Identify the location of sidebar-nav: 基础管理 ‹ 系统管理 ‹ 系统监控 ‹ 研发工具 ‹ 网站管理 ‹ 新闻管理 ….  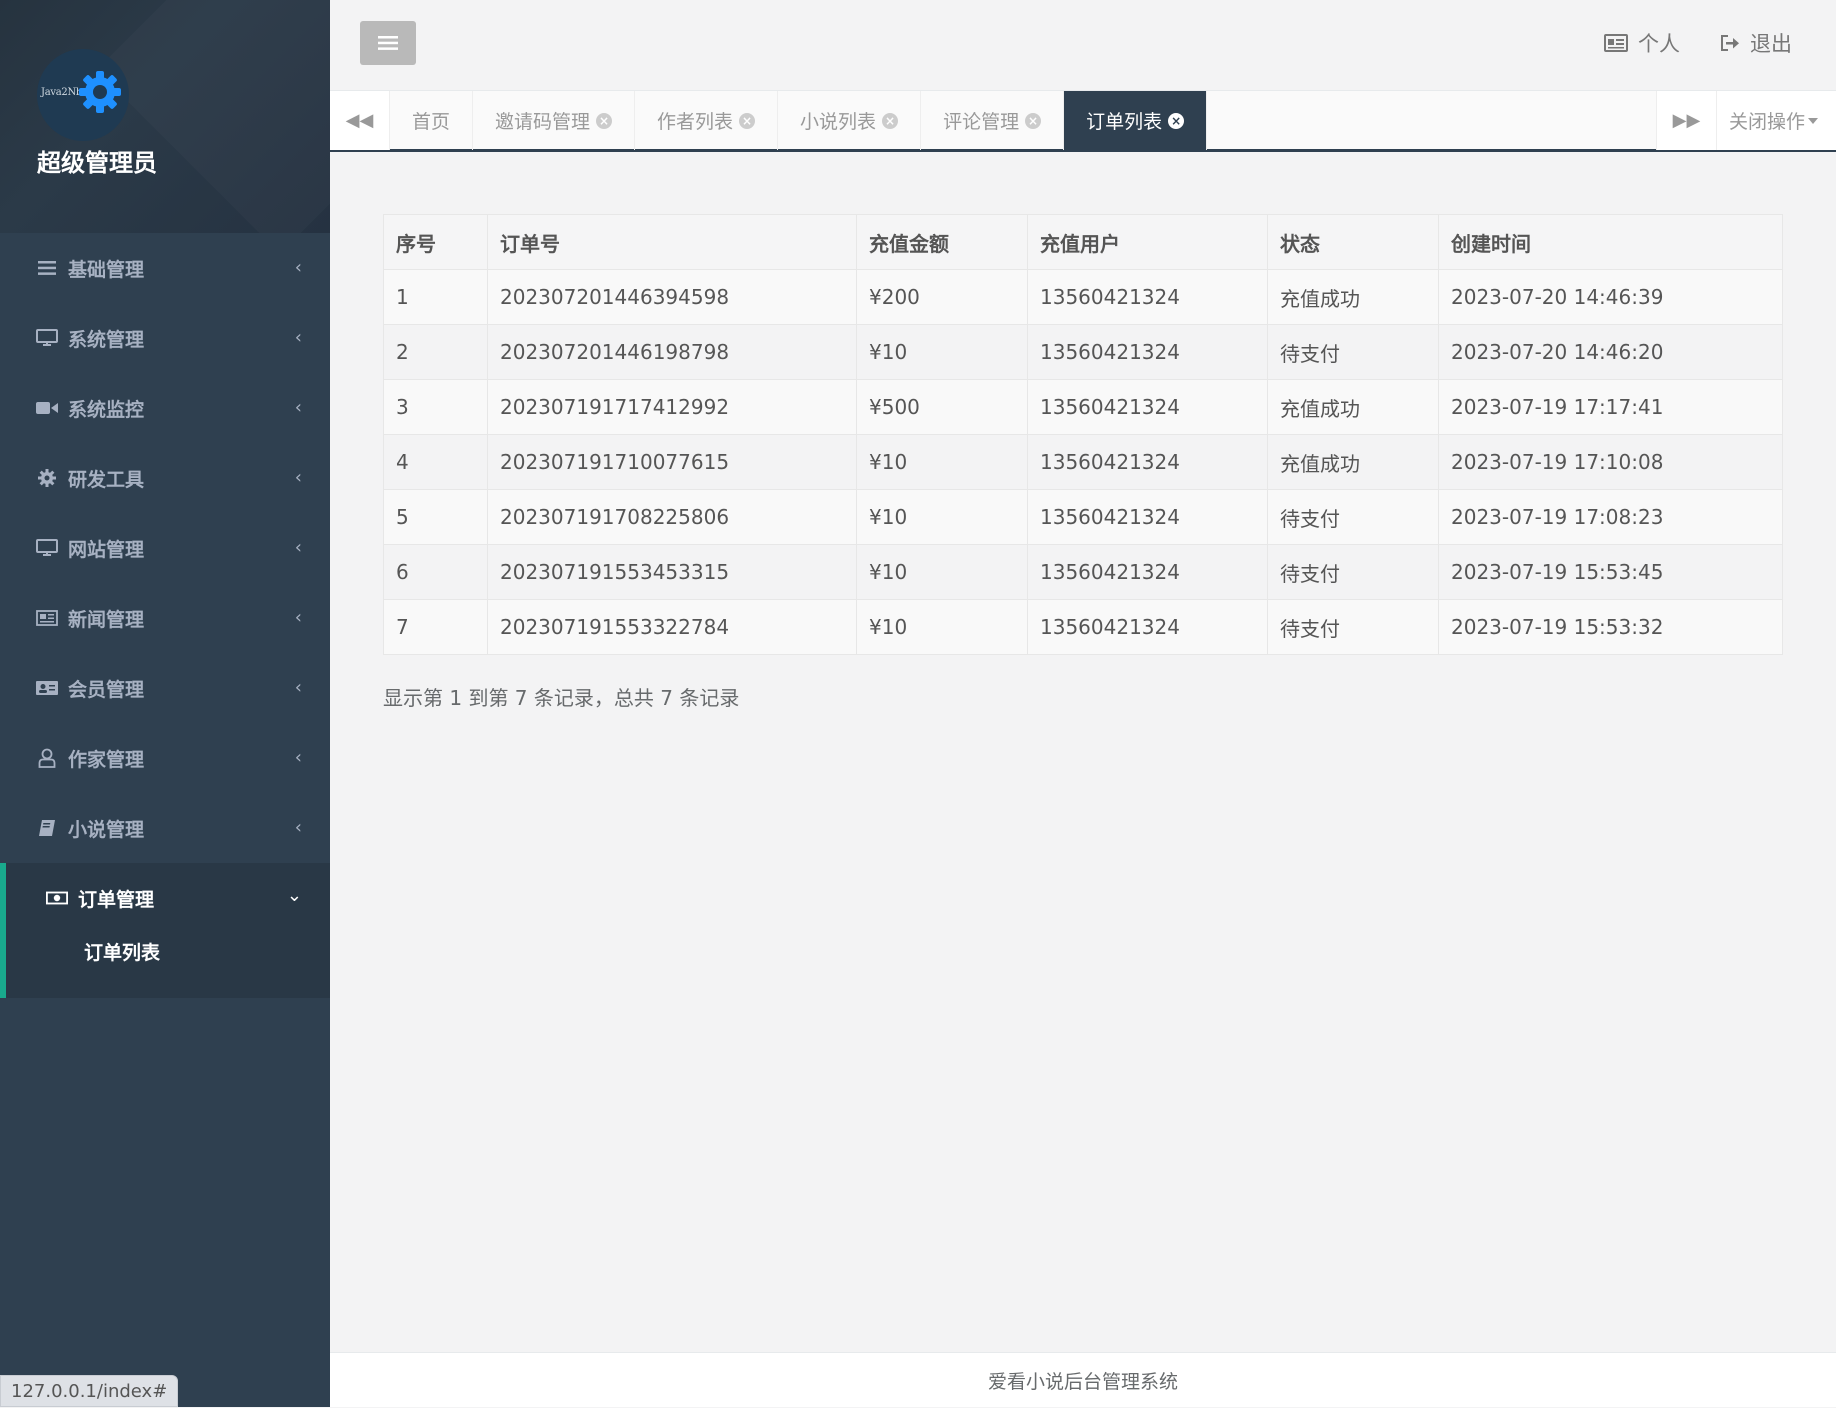
(165, 583).